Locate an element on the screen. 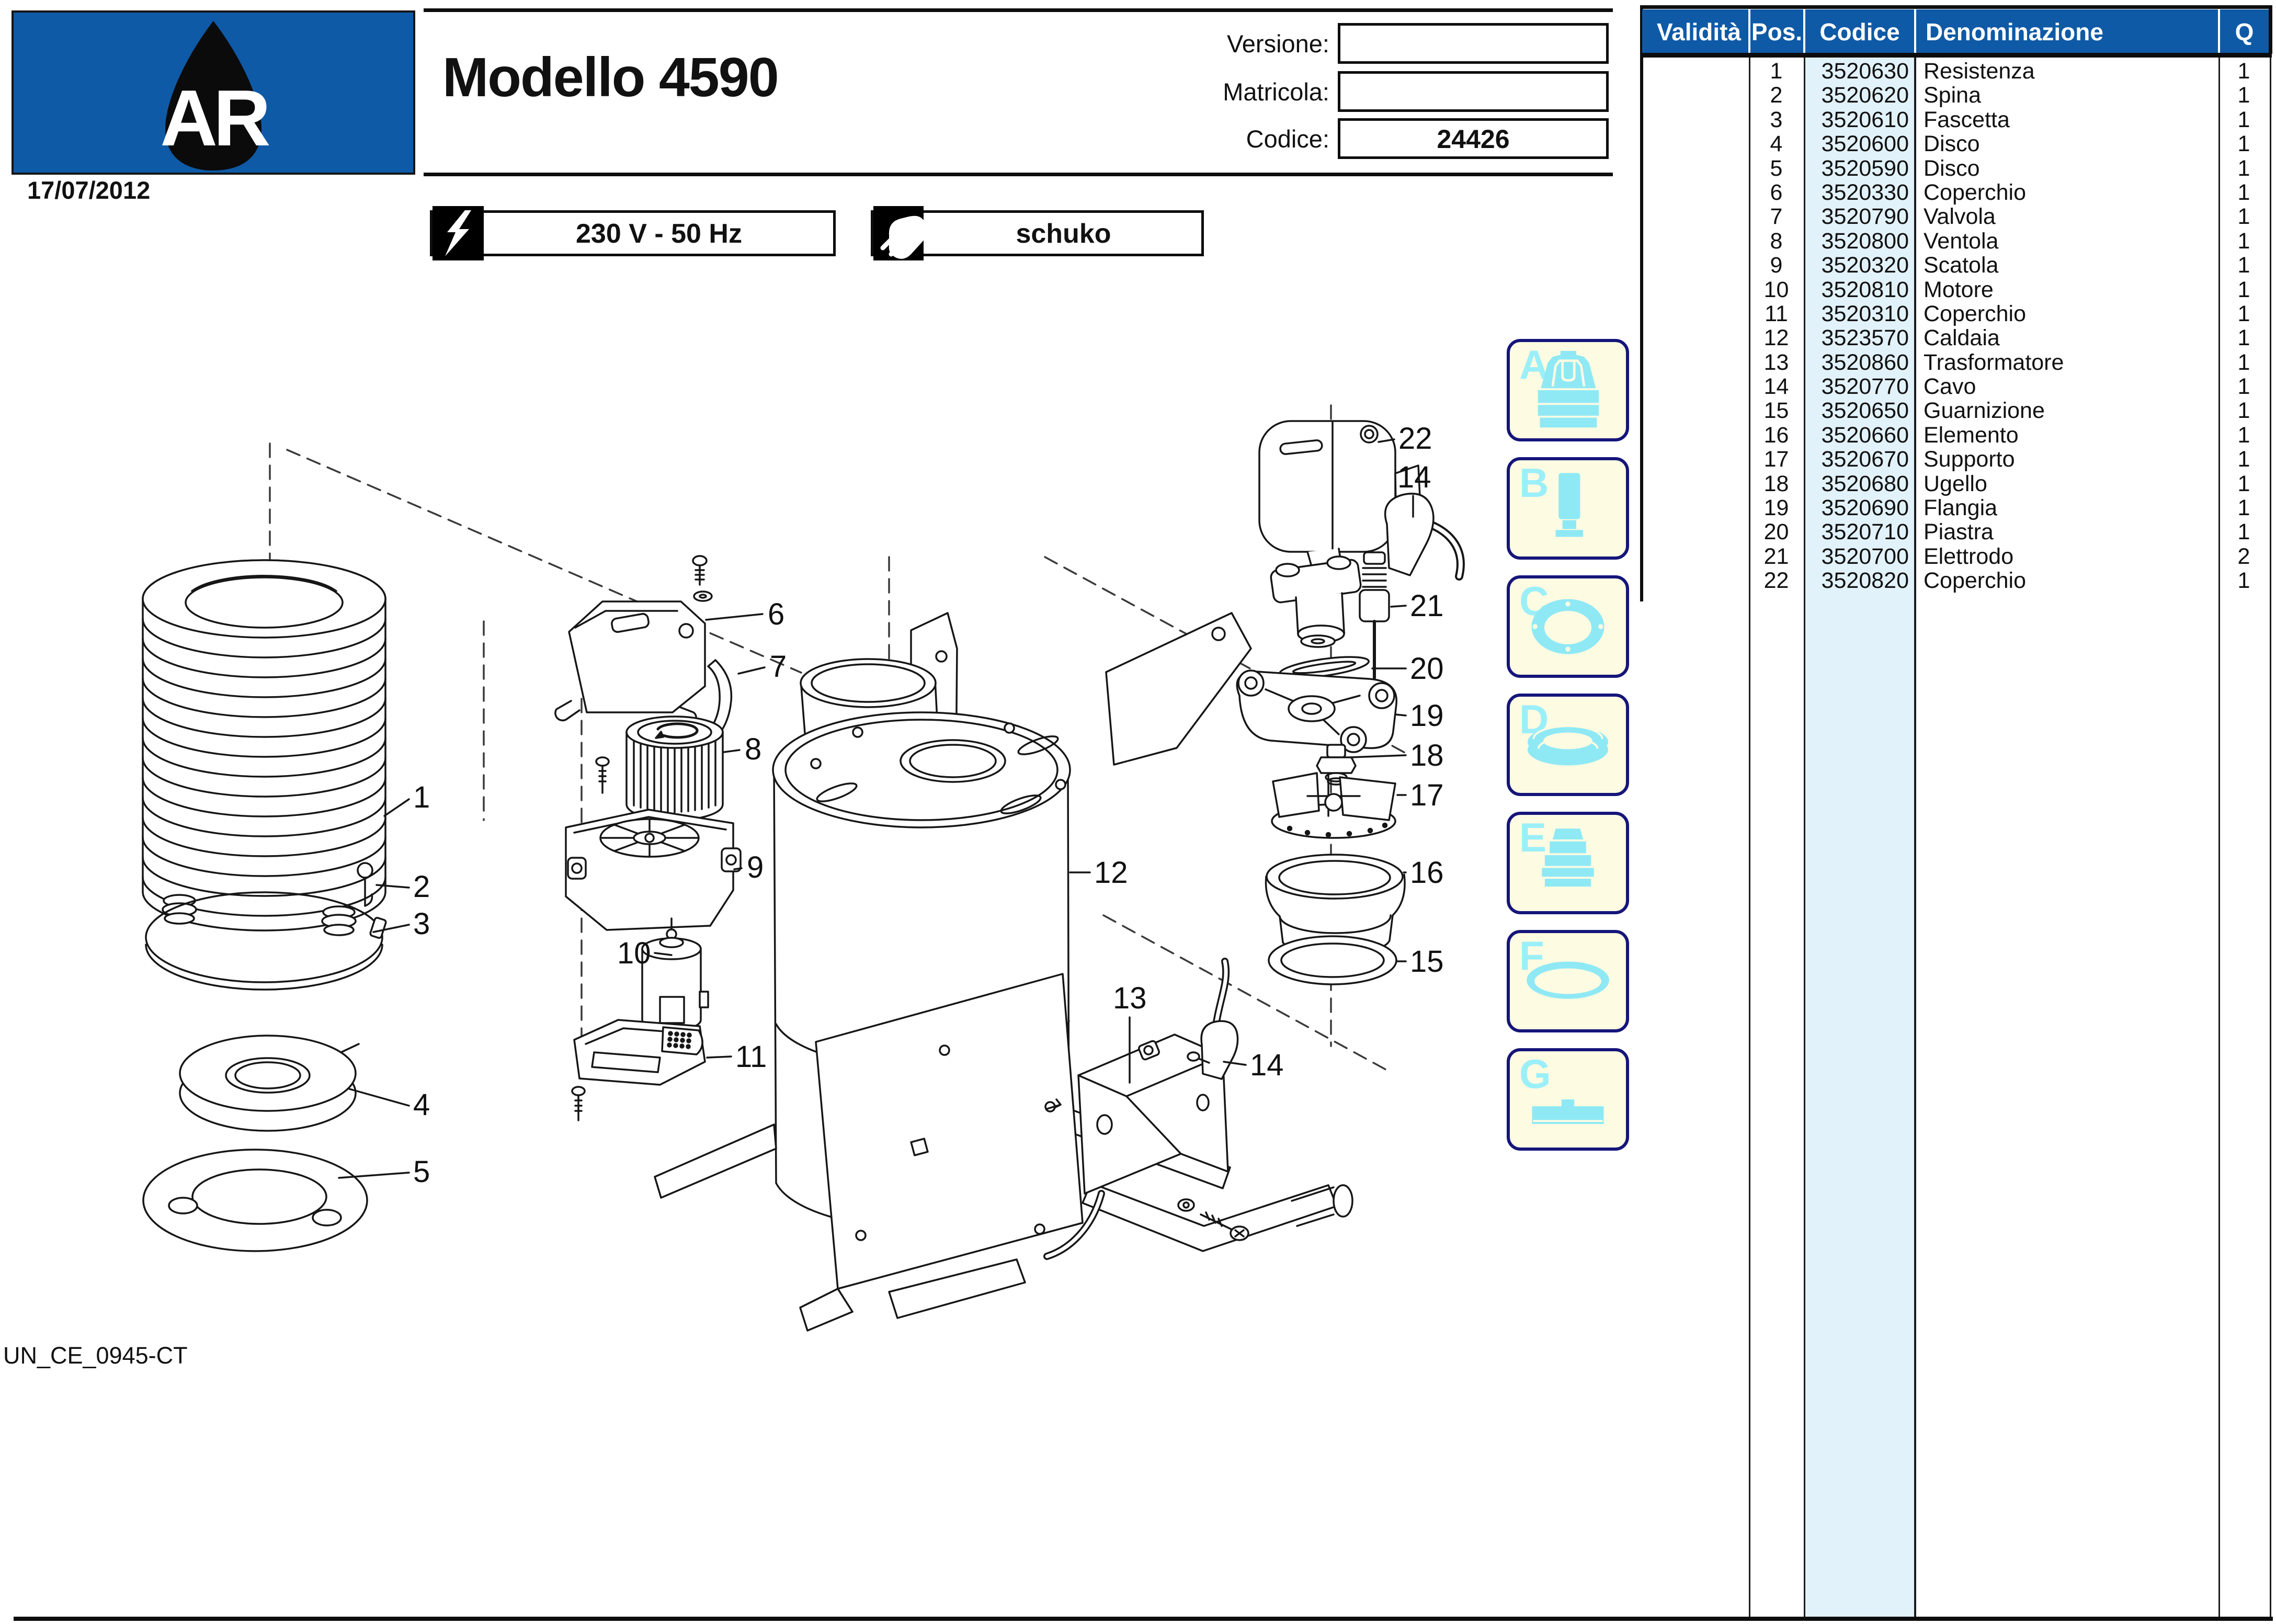 This screenshot has height=1624, width=2276. table-row: 18 3520680 Ugello 1 is located at coordinates (2006, 483).